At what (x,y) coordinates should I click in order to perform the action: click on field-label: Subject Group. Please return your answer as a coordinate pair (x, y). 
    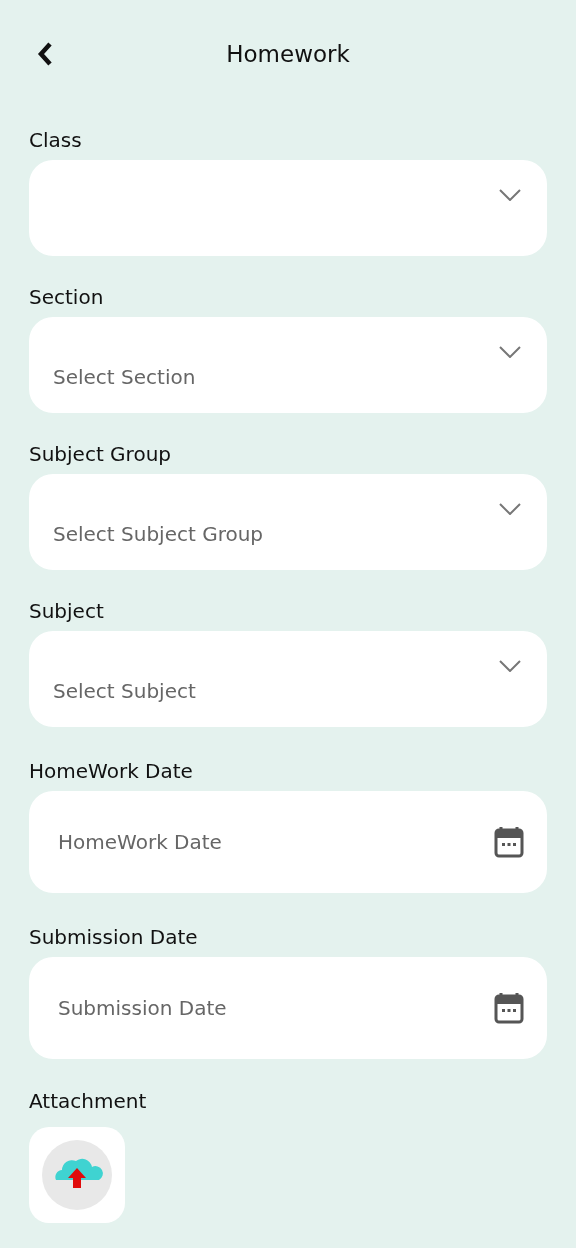
    Looking at the image, I should click on (100, 454).